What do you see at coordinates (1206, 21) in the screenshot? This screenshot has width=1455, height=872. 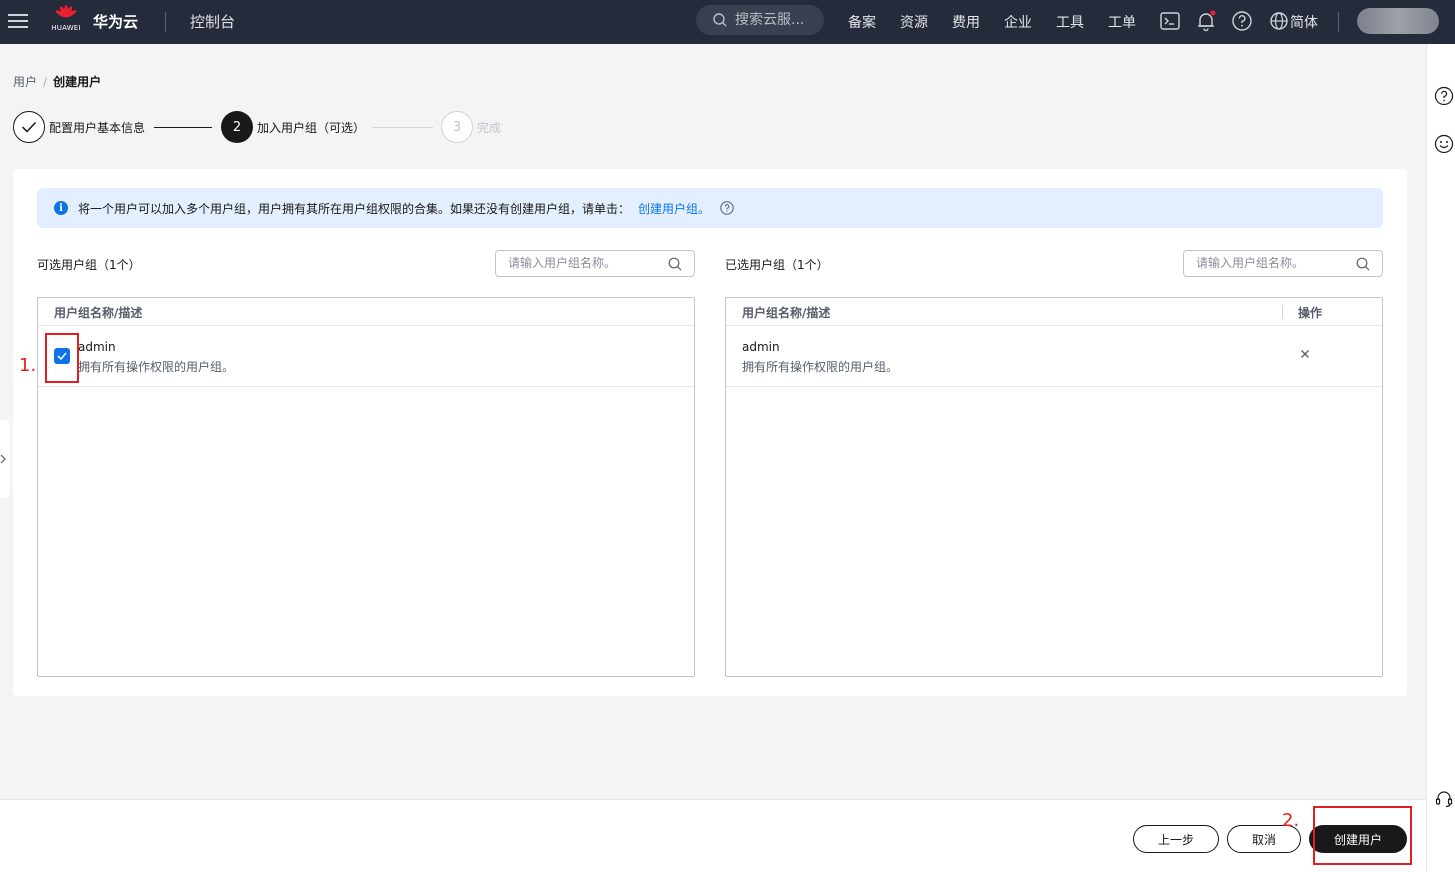 I see `bell-icon` at bounding box center [1206, 21].